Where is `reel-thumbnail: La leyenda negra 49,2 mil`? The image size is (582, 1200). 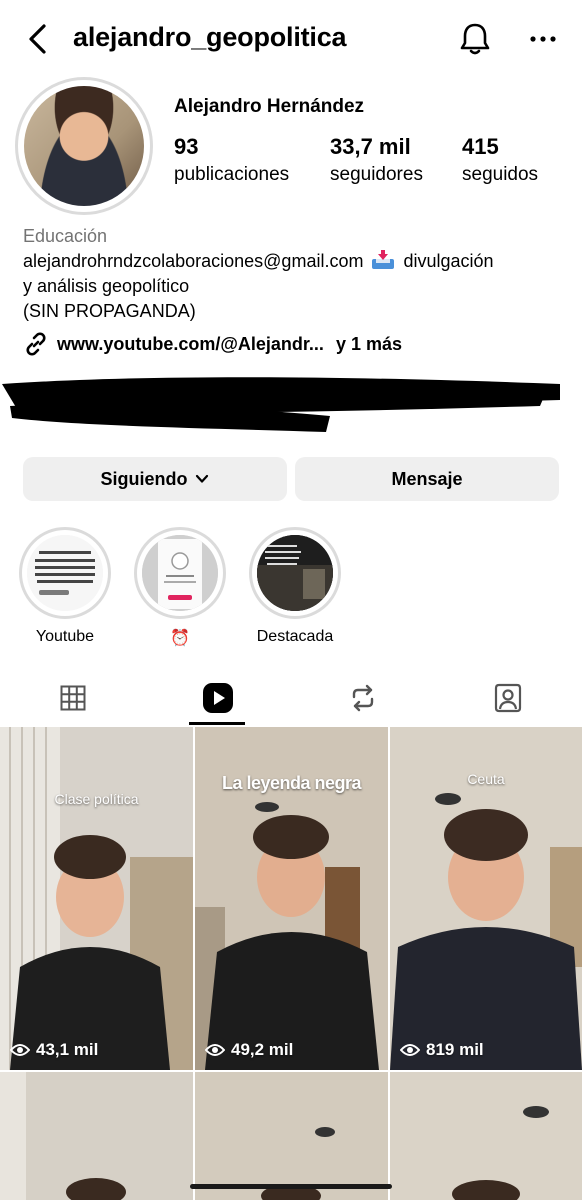 reel-thumbnail: La leyenda negra 49,2 mil is located at coordinates (291, 898).